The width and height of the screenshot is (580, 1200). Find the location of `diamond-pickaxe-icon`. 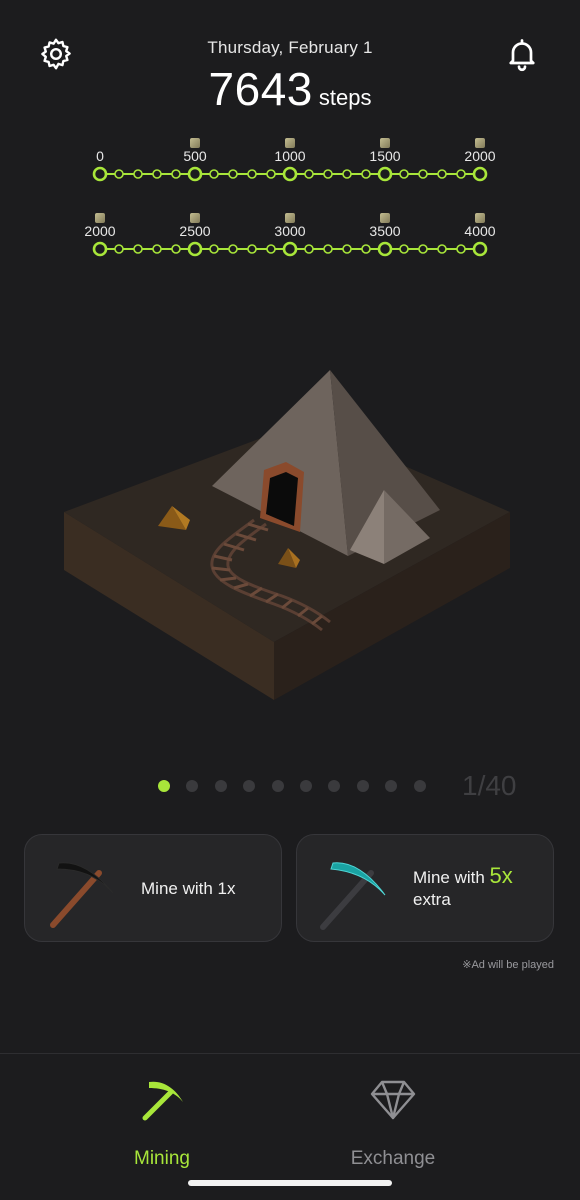

diamond-pickaxe-icon is located at coordinates (353, 896).